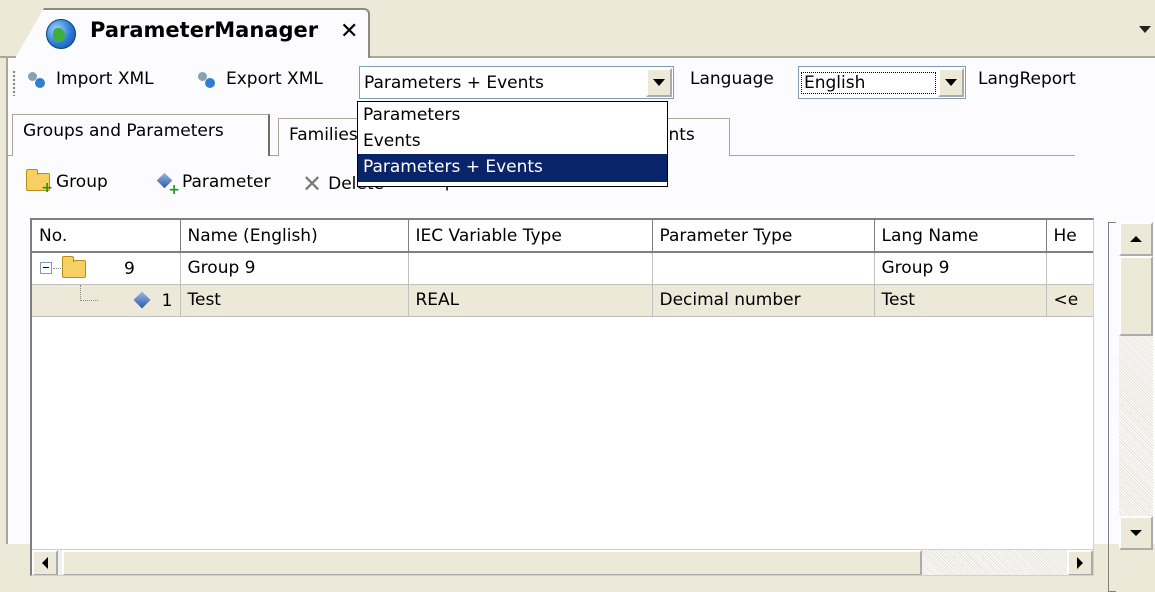 The height and width of the screenshot is (592, 1155). What do you see at coordinates (530, 268) in the screenshot?
I see `cell-iec-type` at bounding box center [530, 268].